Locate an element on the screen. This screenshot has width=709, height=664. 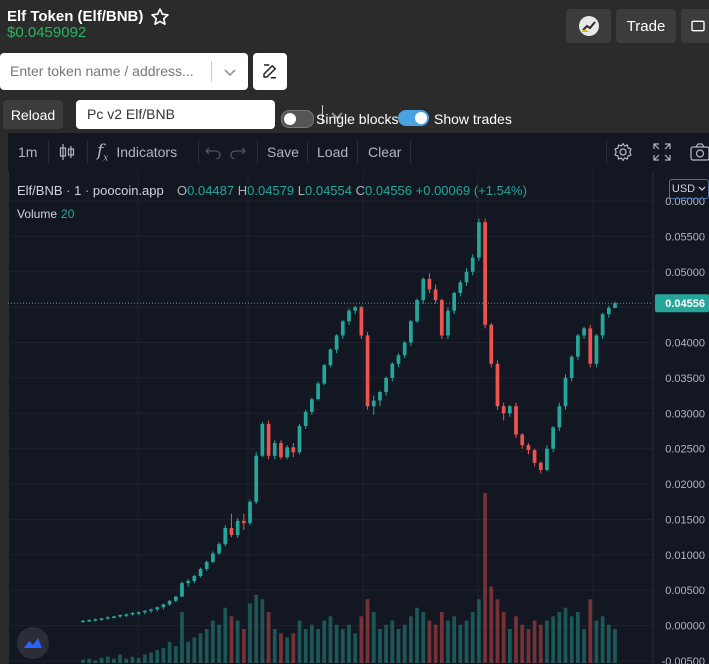
currency-button: USD is located at coordinates (689, 189).